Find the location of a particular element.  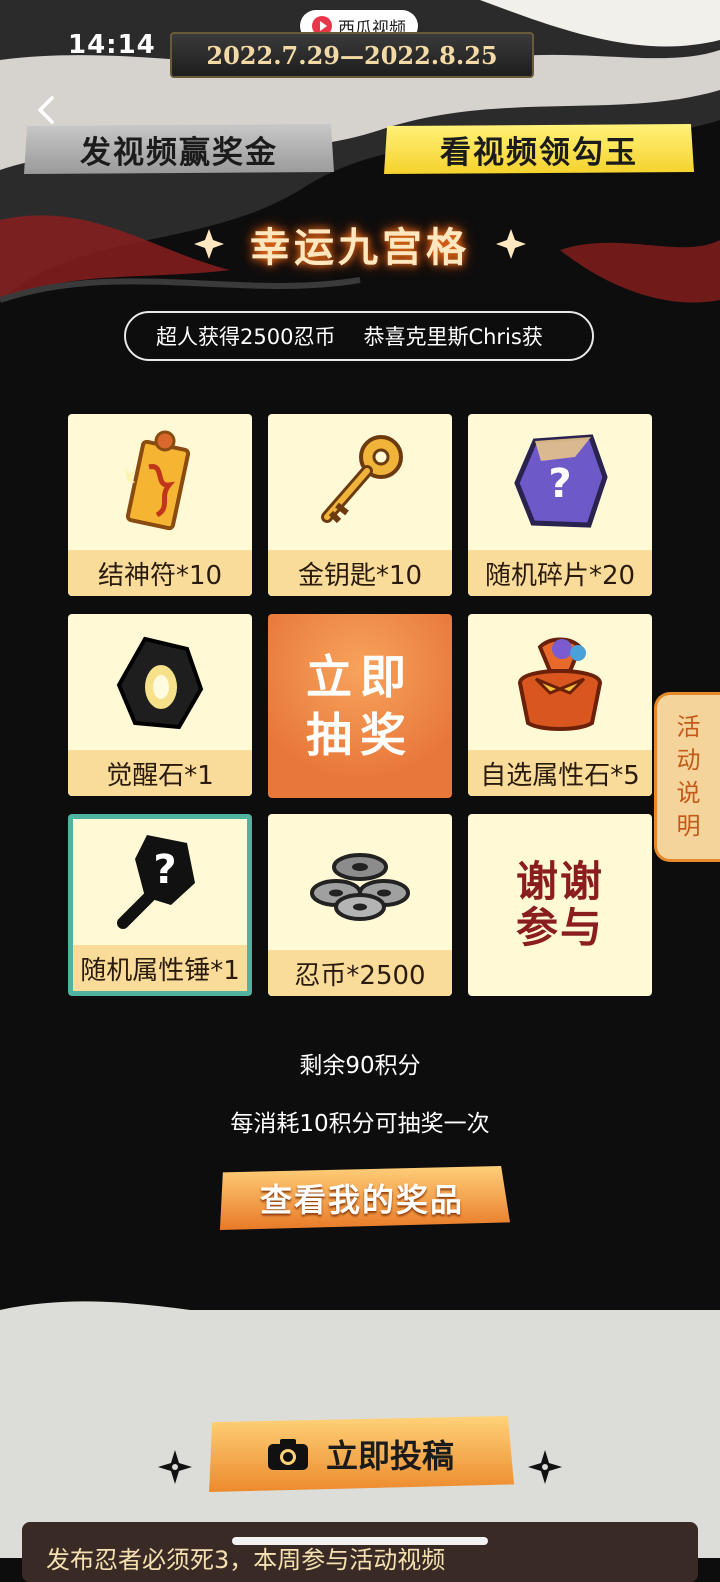

prize-label: 随机碎片*20 is located at coordinates (560, 573).